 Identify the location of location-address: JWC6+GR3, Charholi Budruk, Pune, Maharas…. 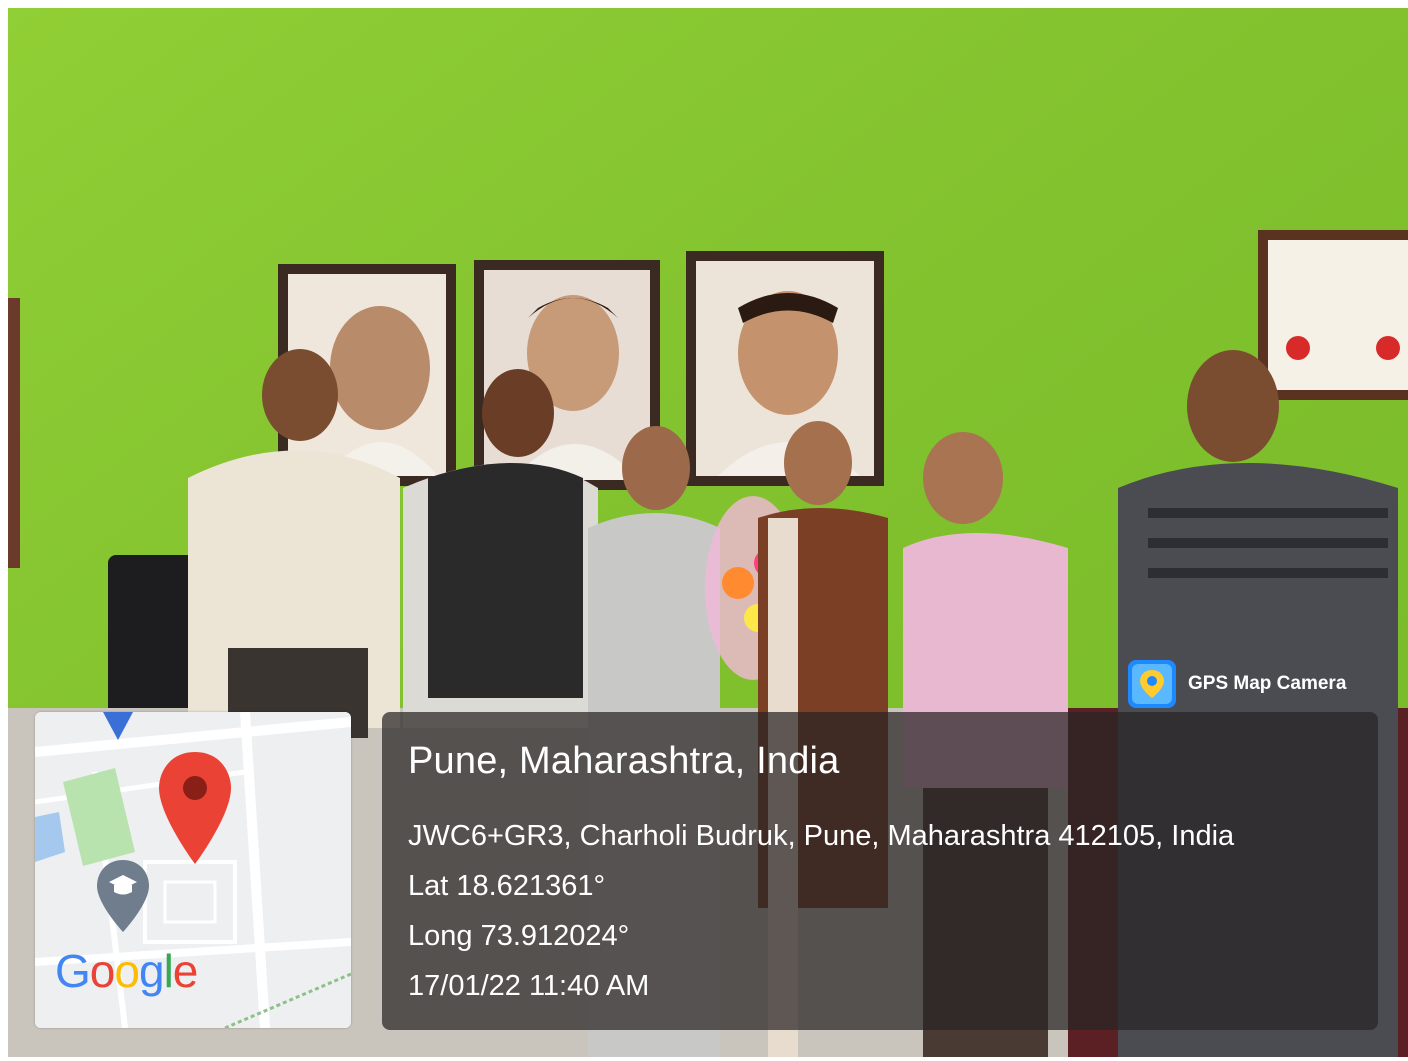
(821, 836).